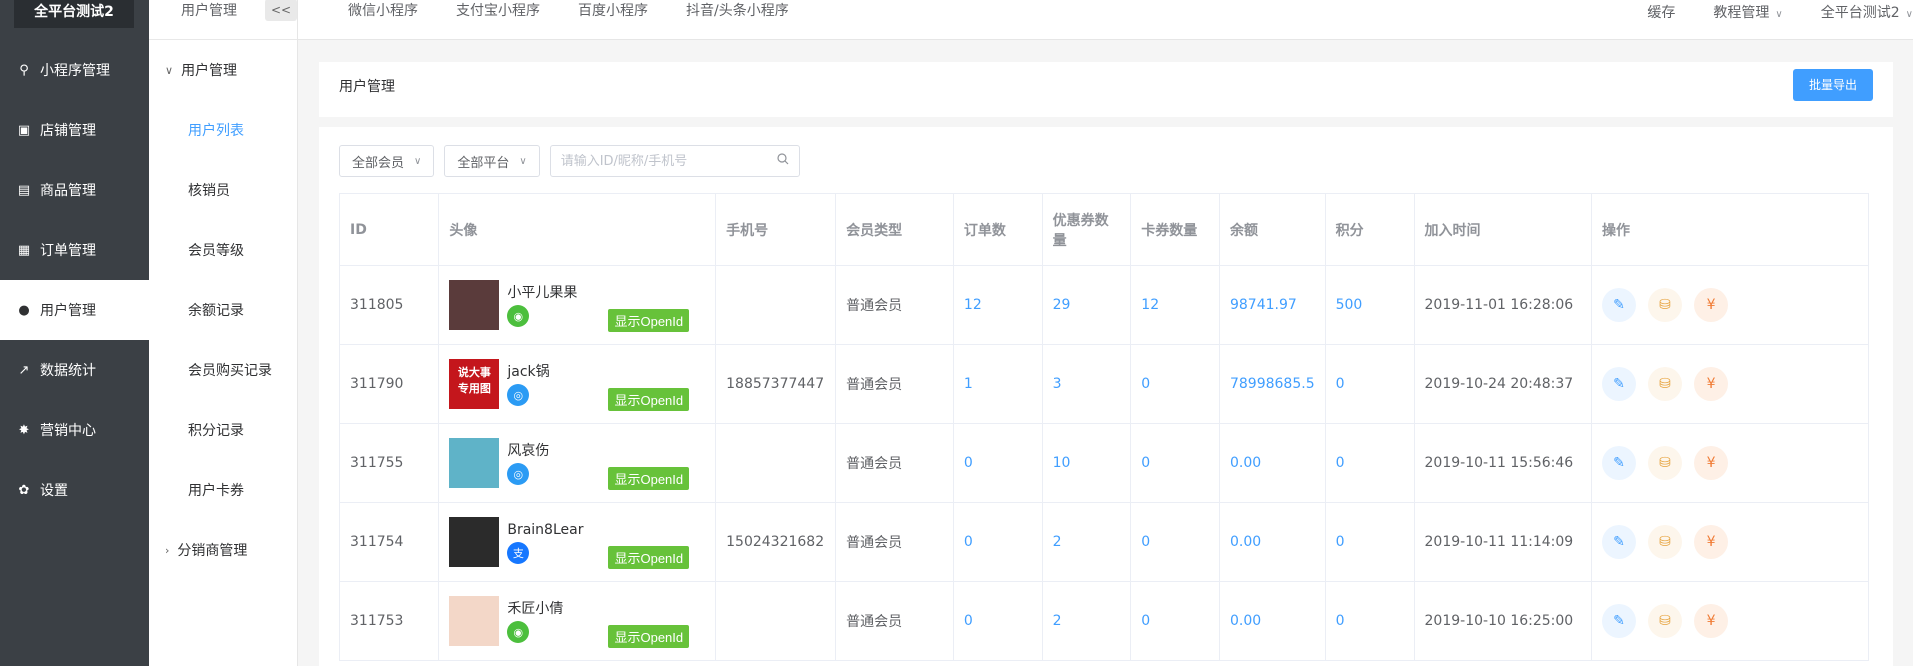 This screenshot has width=1913, height=666. What do you see at coordinates (1087, 463) in the screenshot?
I see `cell-coupons: 10` at bounding box center [1087, 463].